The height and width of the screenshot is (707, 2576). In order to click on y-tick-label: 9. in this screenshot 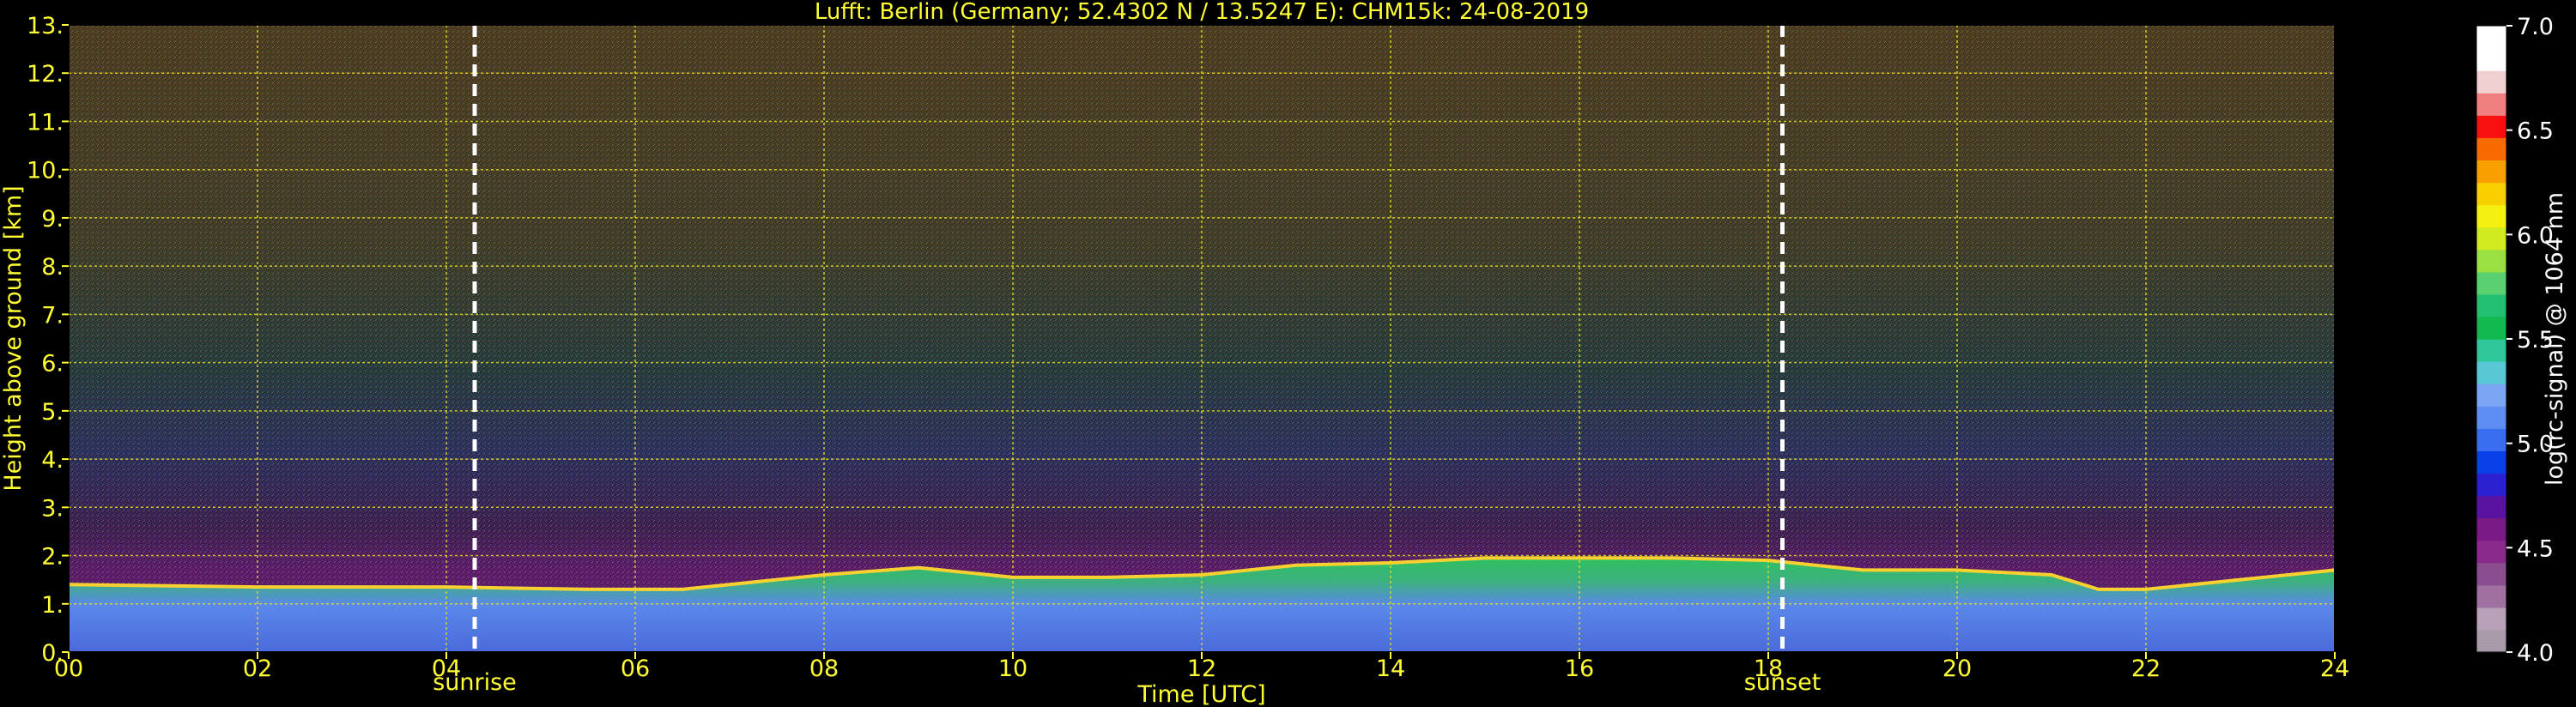, I will do `click(52, 219)`.